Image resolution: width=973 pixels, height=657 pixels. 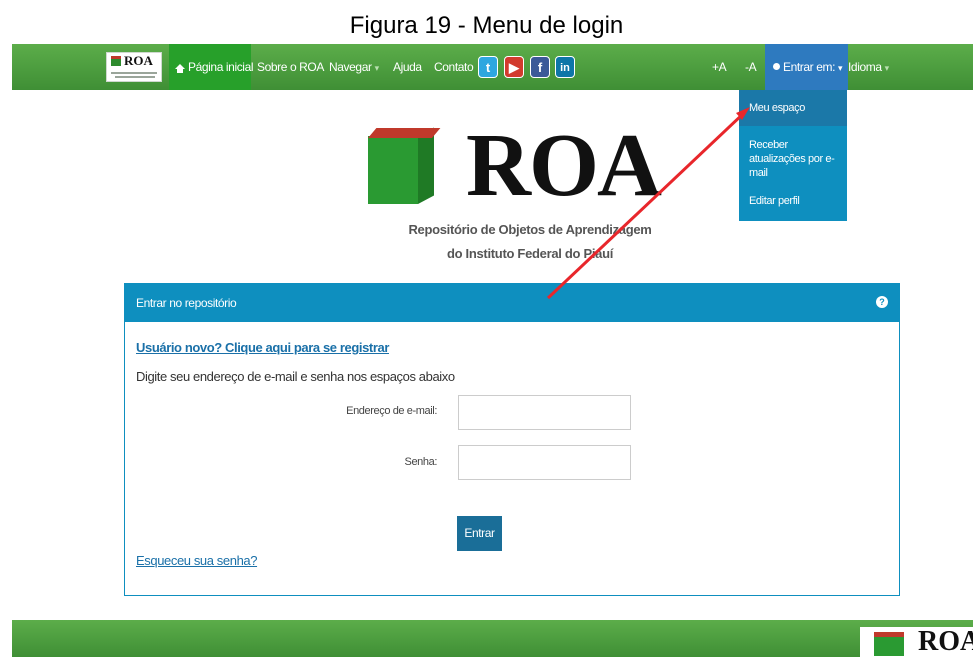 What do you see at coordinates (648, 203) in the screenshot?
I see `annotation-arrow` at bounding box center [648, 203].